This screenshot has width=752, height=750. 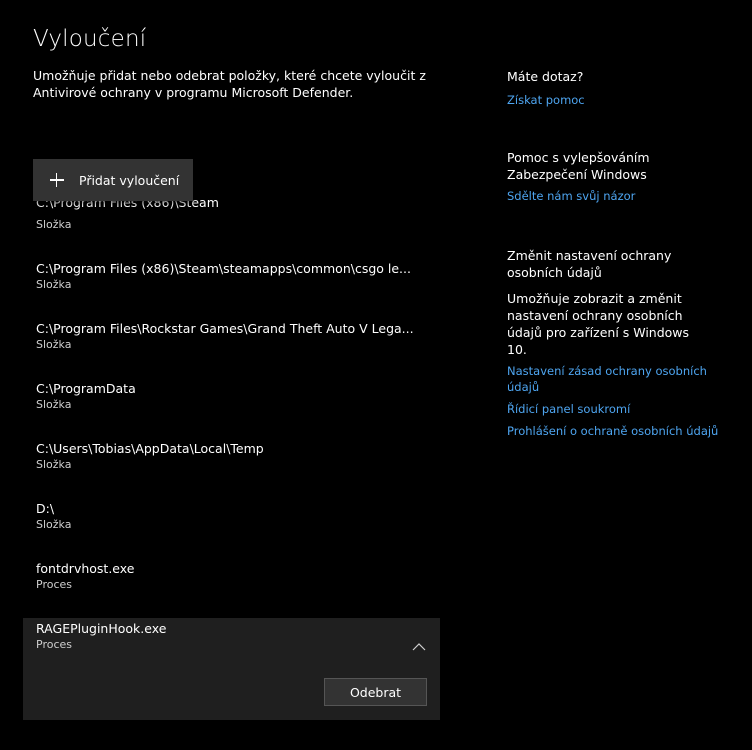 What do you see at coordinates (617, 100) in the screenshot?
I see `get-help-link: Získat pomoc` at bounding box center [617, 100].